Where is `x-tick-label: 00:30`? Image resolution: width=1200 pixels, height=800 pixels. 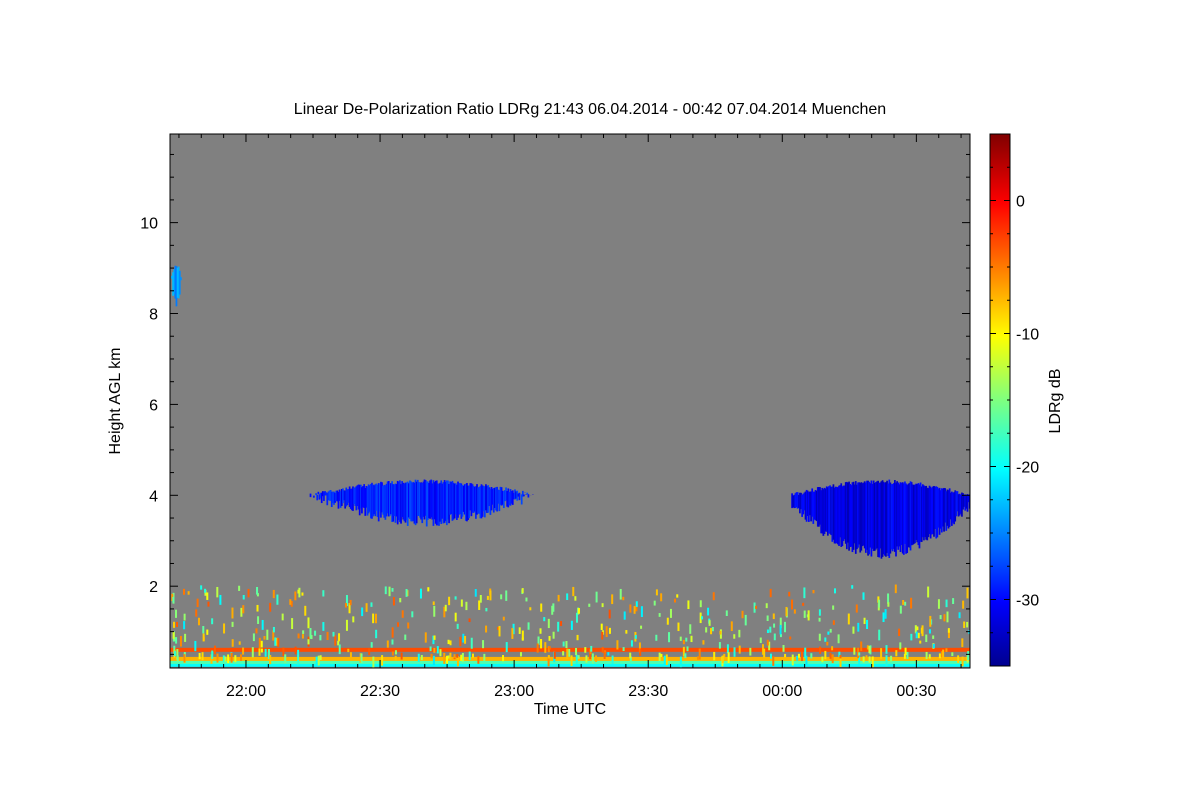
x-tick-label: 00:30 is located at coordinates (916, 691).